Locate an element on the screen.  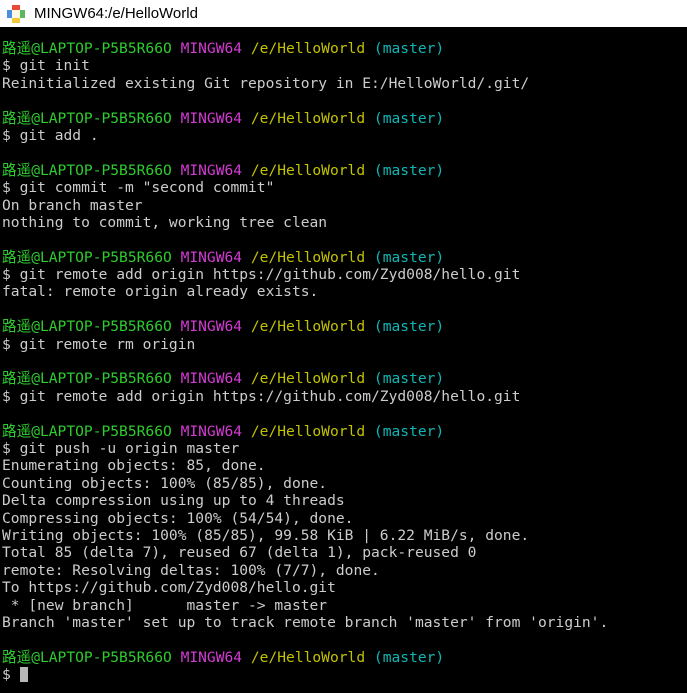
output-line: Delta compression using up to 4 threads is located at coordinates (173, 501).